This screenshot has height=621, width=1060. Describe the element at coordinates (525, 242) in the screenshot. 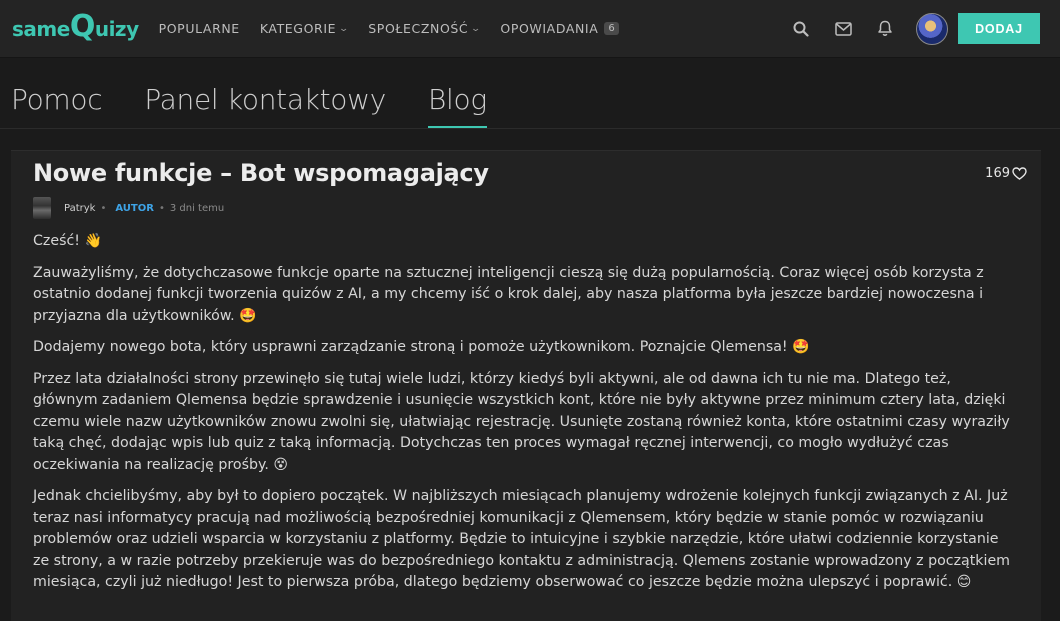

I see `post-paragraph: Cześć! 👋` at that location.